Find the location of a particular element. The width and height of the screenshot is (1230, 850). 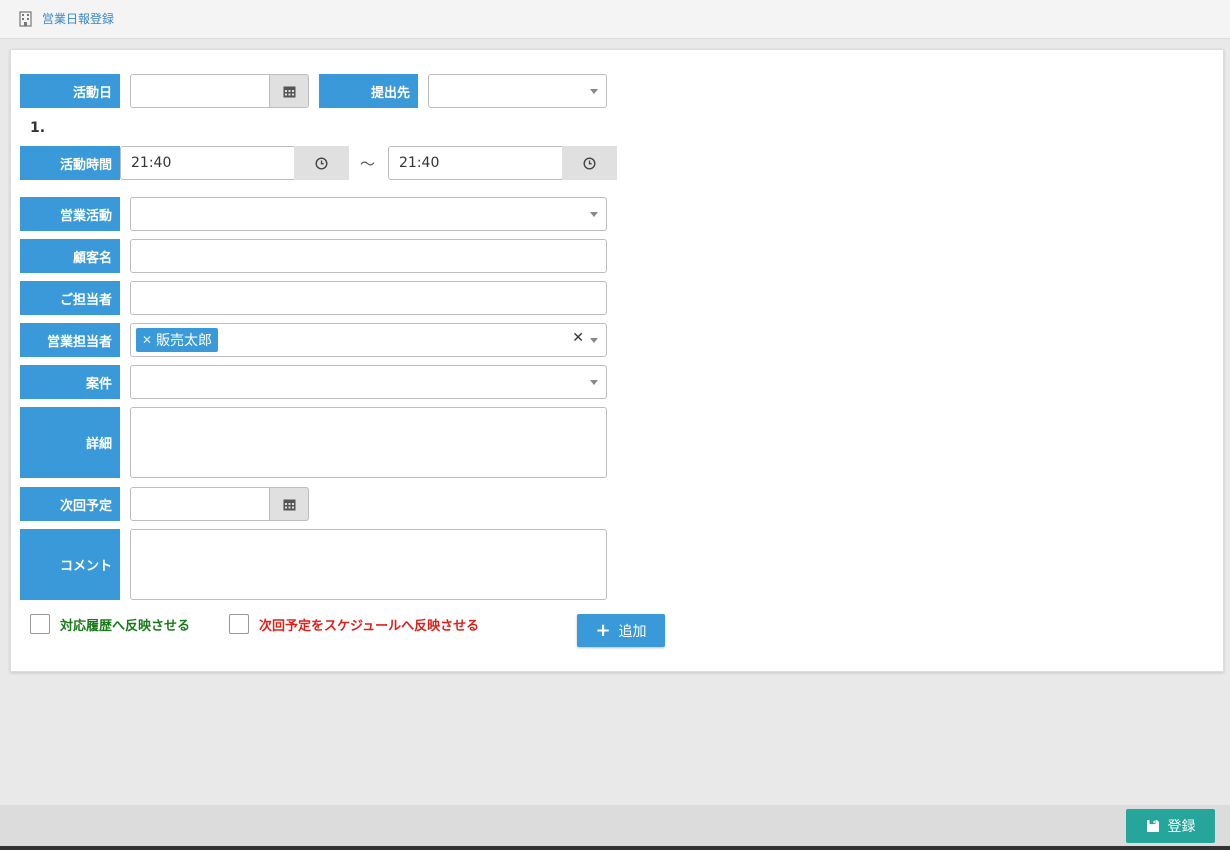

add-button-label: 追加 is located at coordinates (632, 631).